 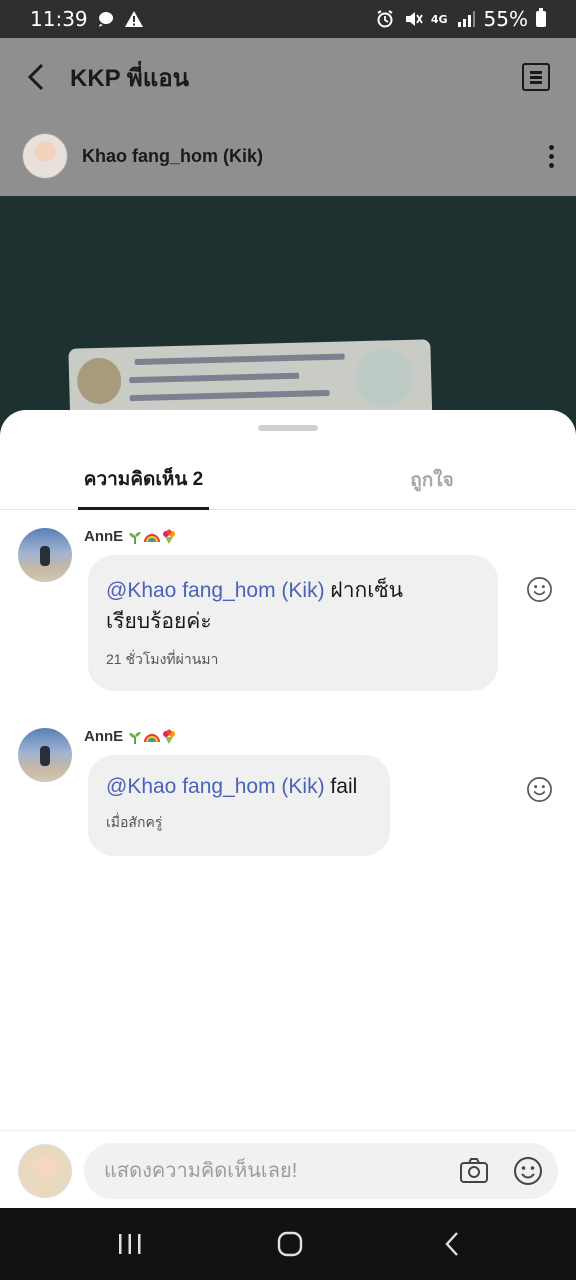 I want to click on emoji-picker-icon, so click(x=528, y=1171).